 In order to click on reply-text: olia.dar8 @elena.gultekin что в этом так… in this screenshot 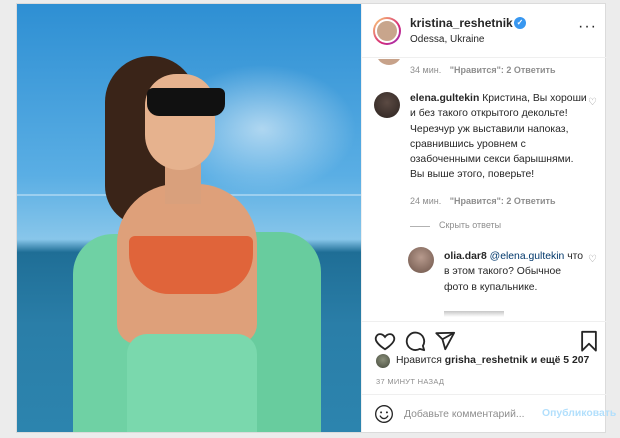, I will do `click(516, 272)`.